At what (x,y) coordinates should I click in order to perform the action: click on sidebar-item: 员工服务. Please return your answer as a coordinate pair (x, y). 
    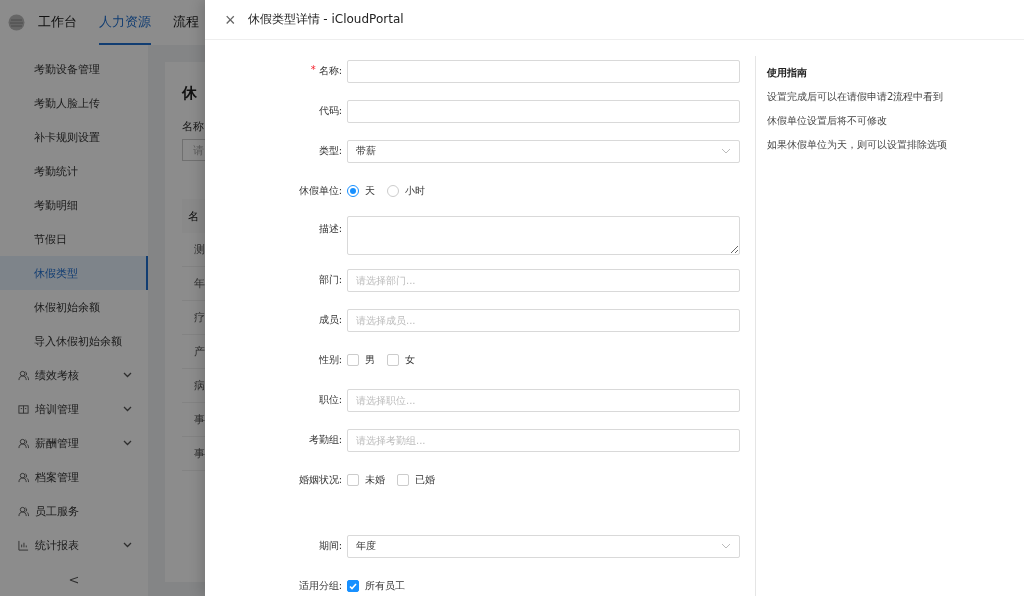
    Looking at the image, I should click on (74, 511).